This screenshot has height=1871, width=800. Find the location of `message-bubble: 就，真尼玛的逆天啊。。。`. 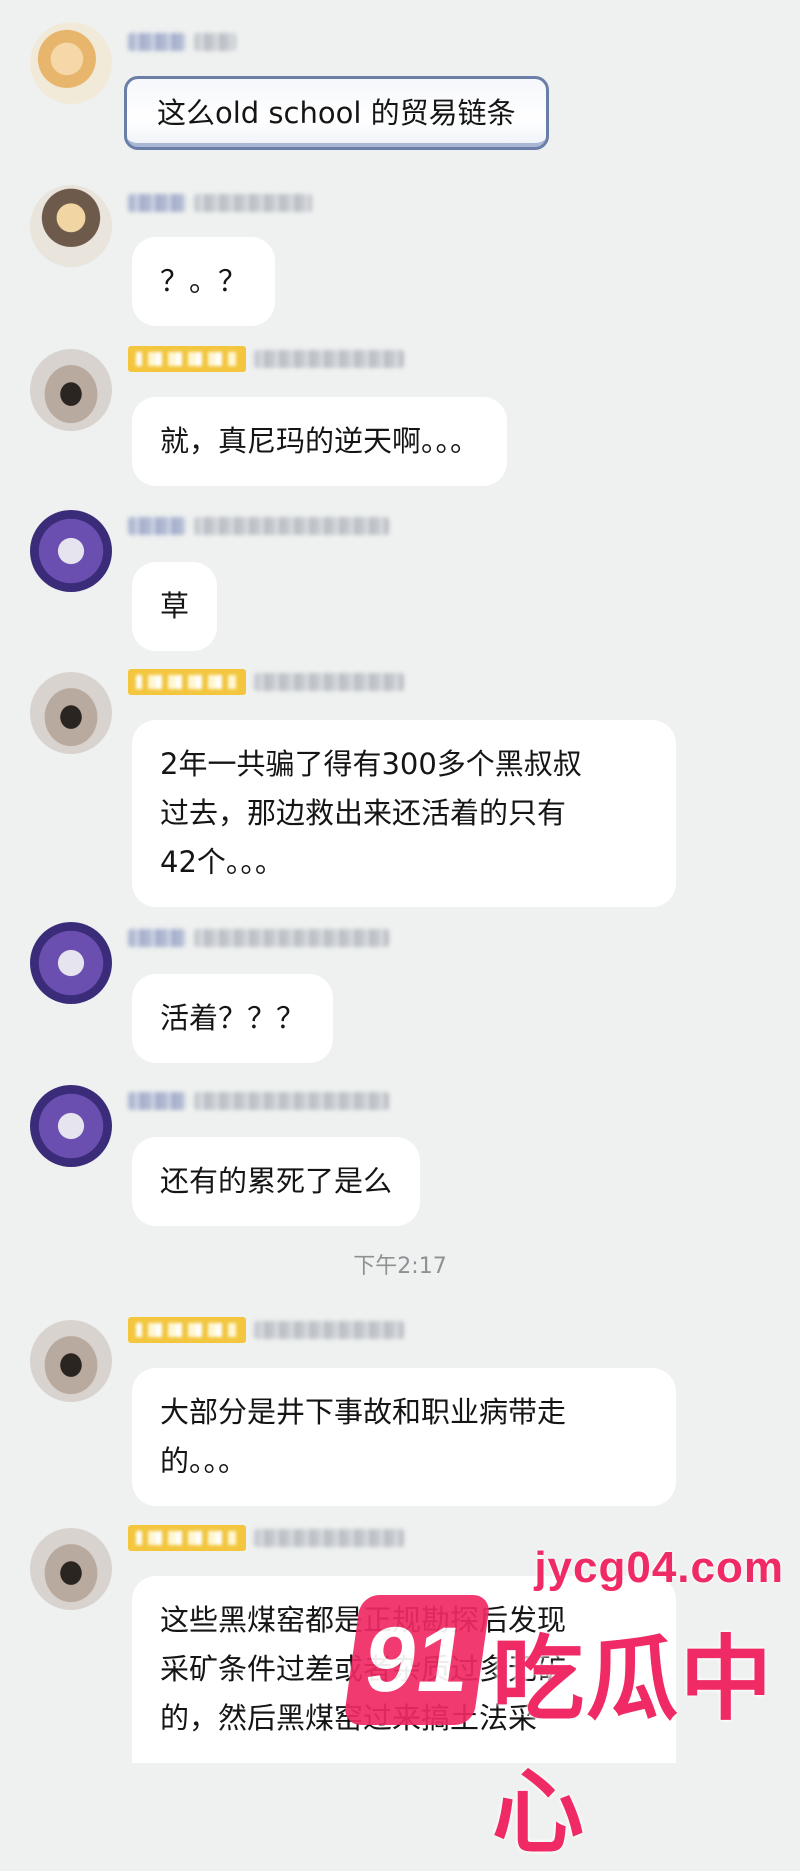

message-bubble: 就，真尼玛的逆天啊。。。 is located at coordinates (320, 441).